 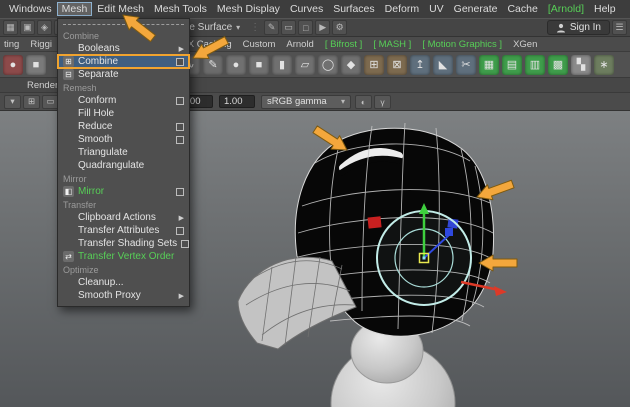 I want to click on selected-face-red, so click(x=374, y=222).